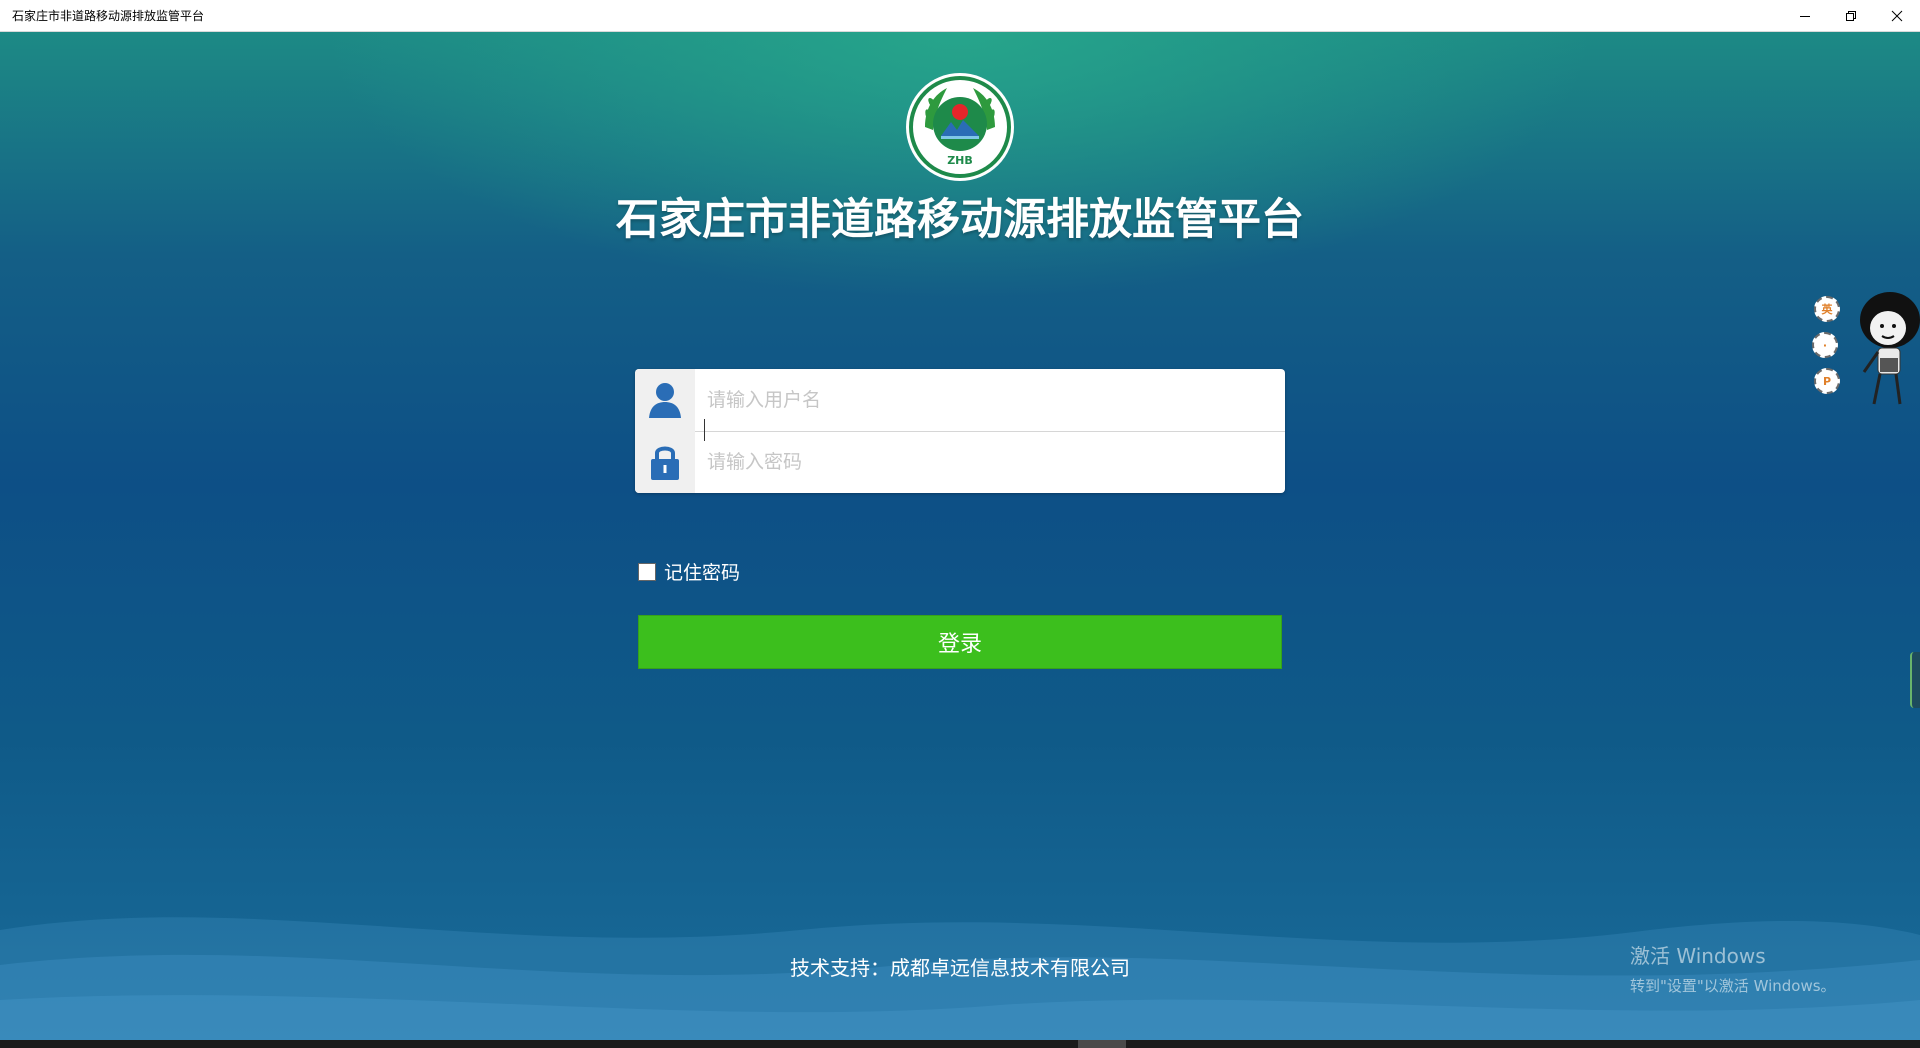 Image resolution: width=1920 pixels, height=1048 pixels. I want to click on text-caret, so click(704, 430).